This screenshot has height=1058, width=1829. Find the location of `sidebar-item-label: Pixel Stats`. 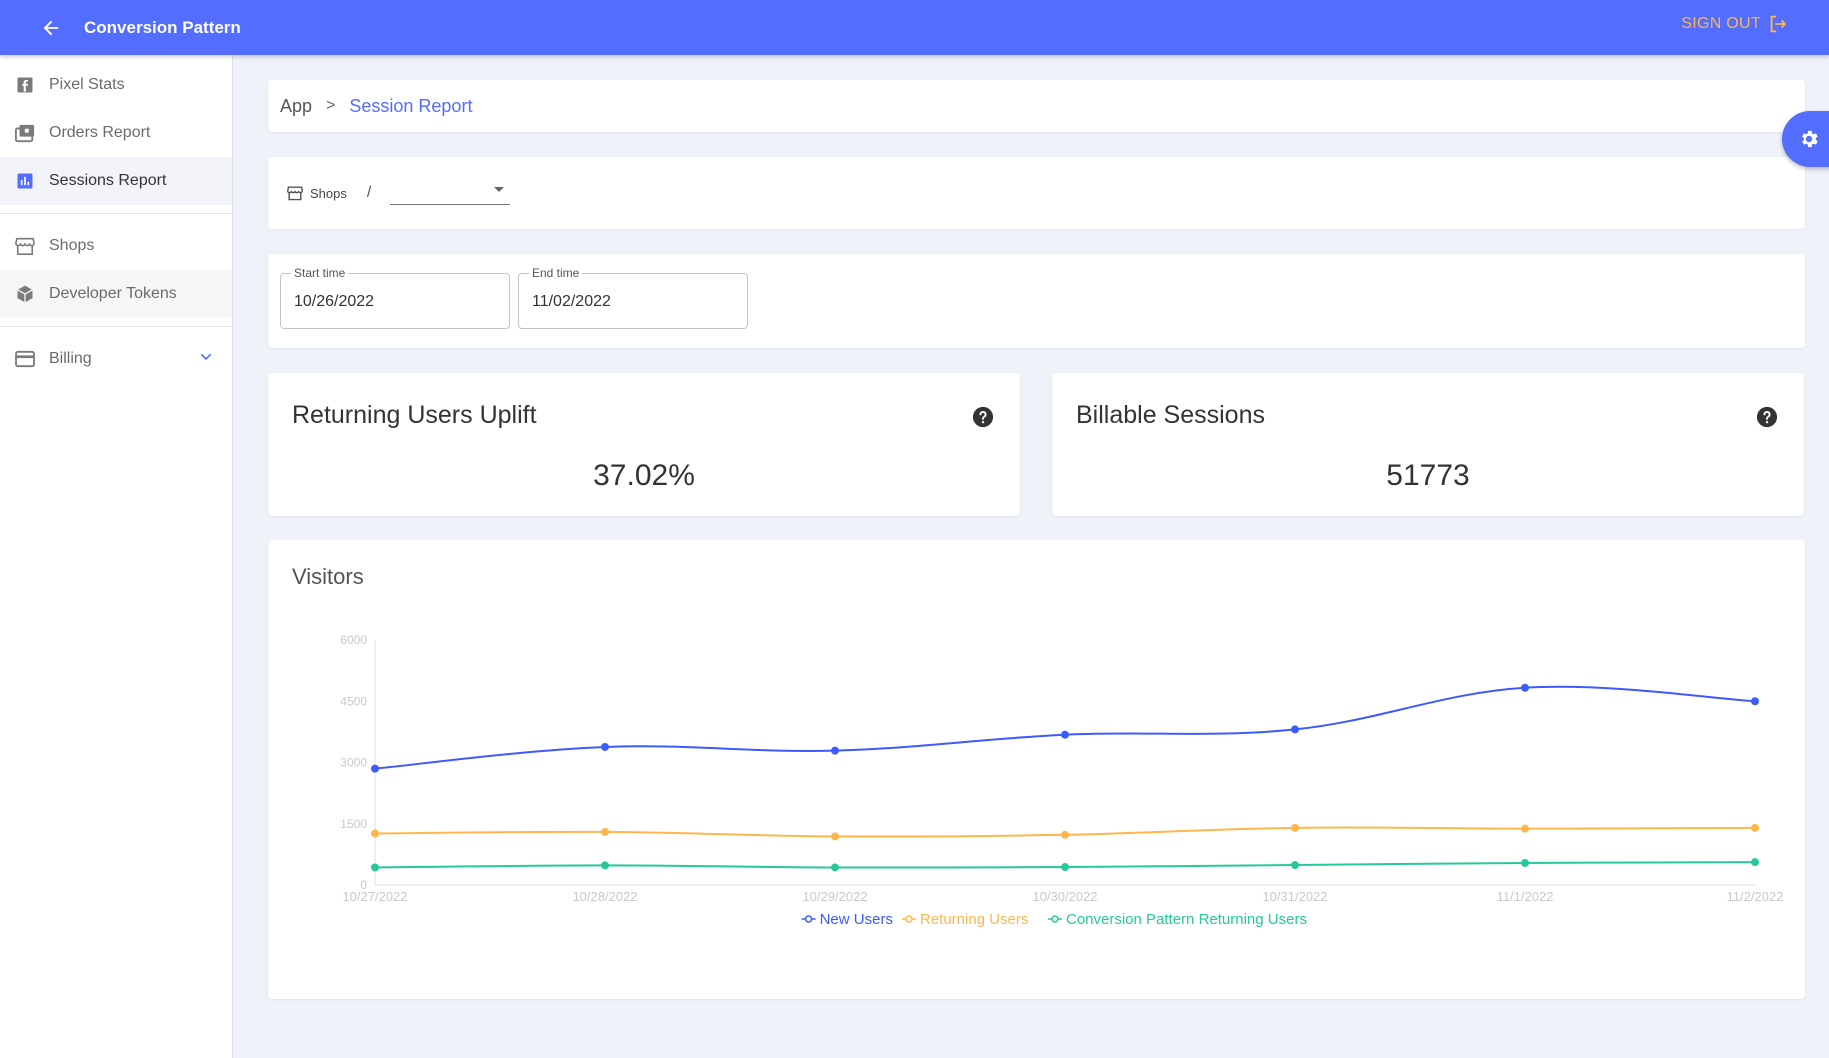

sidebar-item-label: Pixel Stats is located at coordinates (87, 84).